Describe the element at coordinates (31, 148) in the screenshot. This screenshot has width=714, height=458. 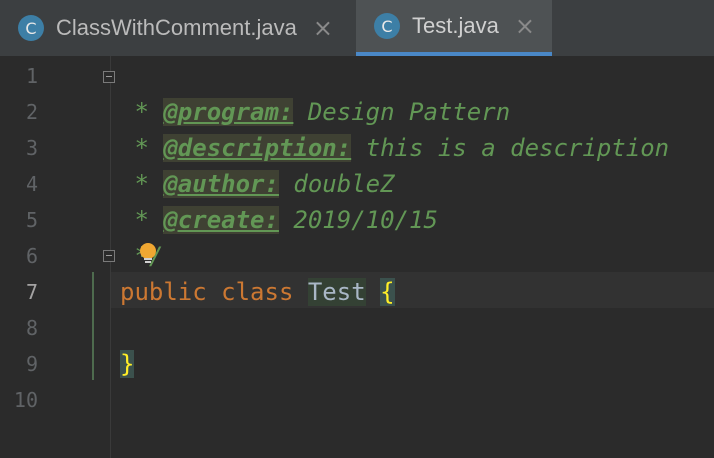
I see `line-number: 3` at that location.